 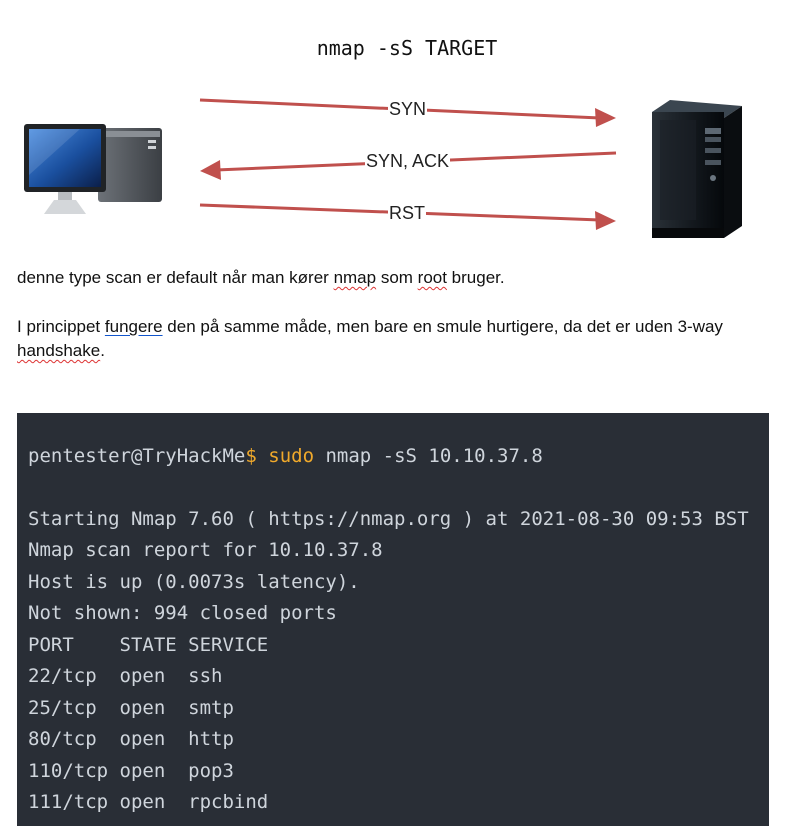 What do you see at coordinates (59, 350) in the screenshot?
I see `spellcheck-word-handshake: handshake` at bounding box center [59, 350].